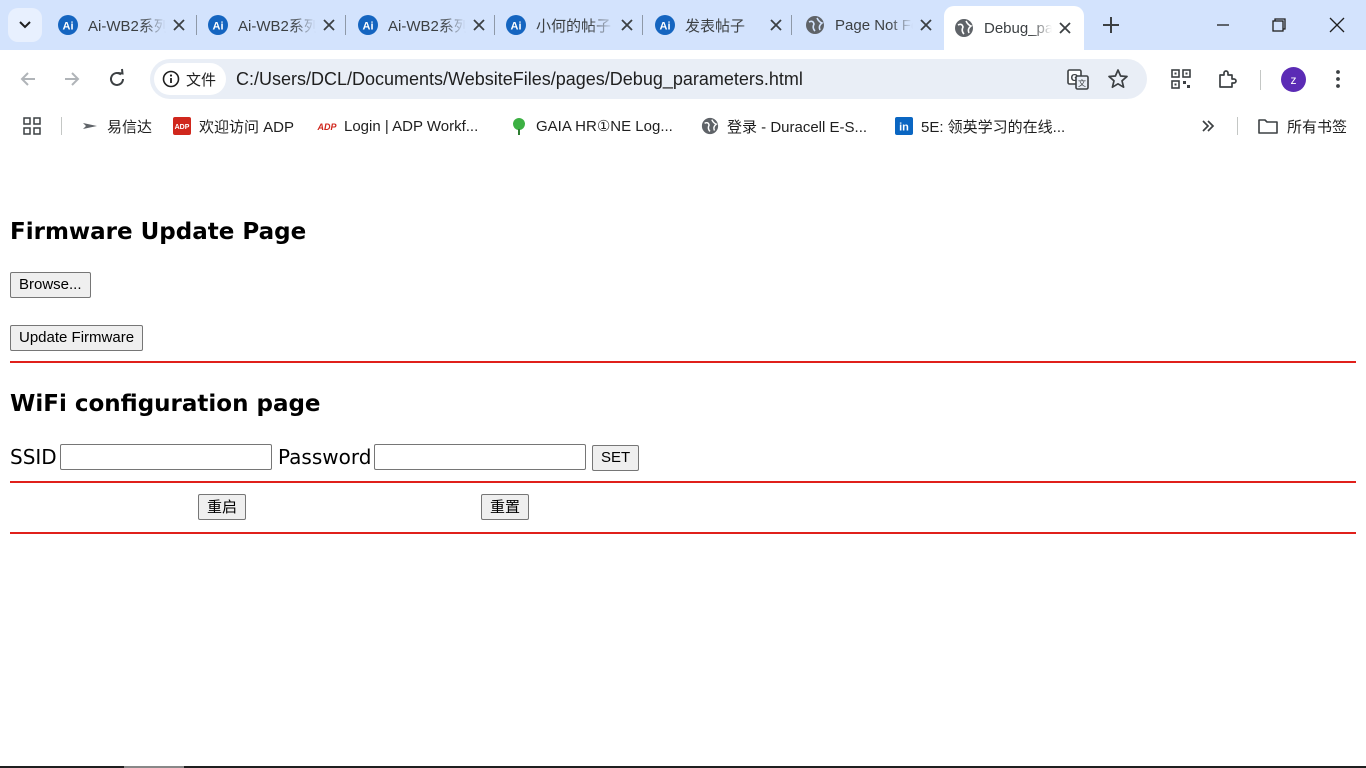 The height and width of the screenshot is (768, 1366). Describe the element at coordinates (77, 338) in the screenshot. I see `update-firmware-button: Update Firmware` at that location.